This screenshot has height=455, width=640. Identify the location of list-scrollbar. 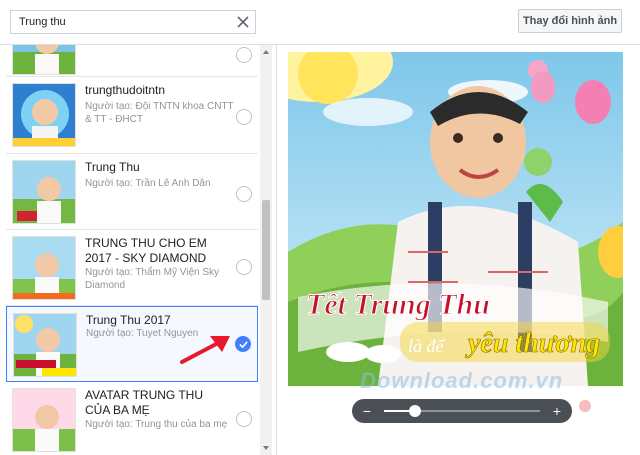
(266, 250).